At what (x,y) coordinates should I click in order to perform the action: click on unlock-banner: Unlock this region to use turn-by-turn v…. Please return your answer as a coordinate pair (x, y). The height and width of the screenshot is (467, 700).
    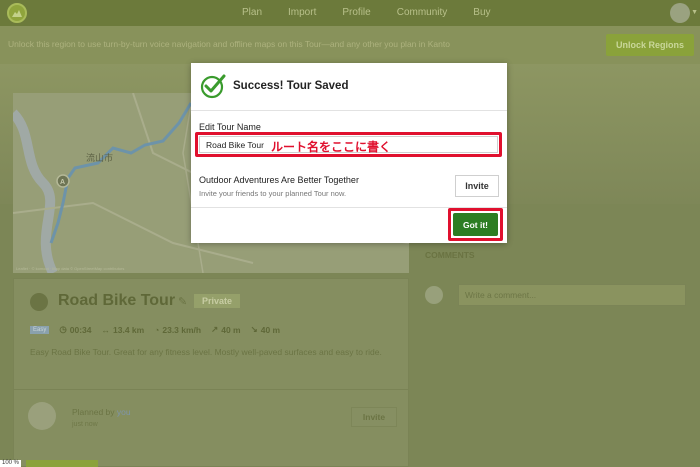
    Looking at the image, I should click on (350, 45).